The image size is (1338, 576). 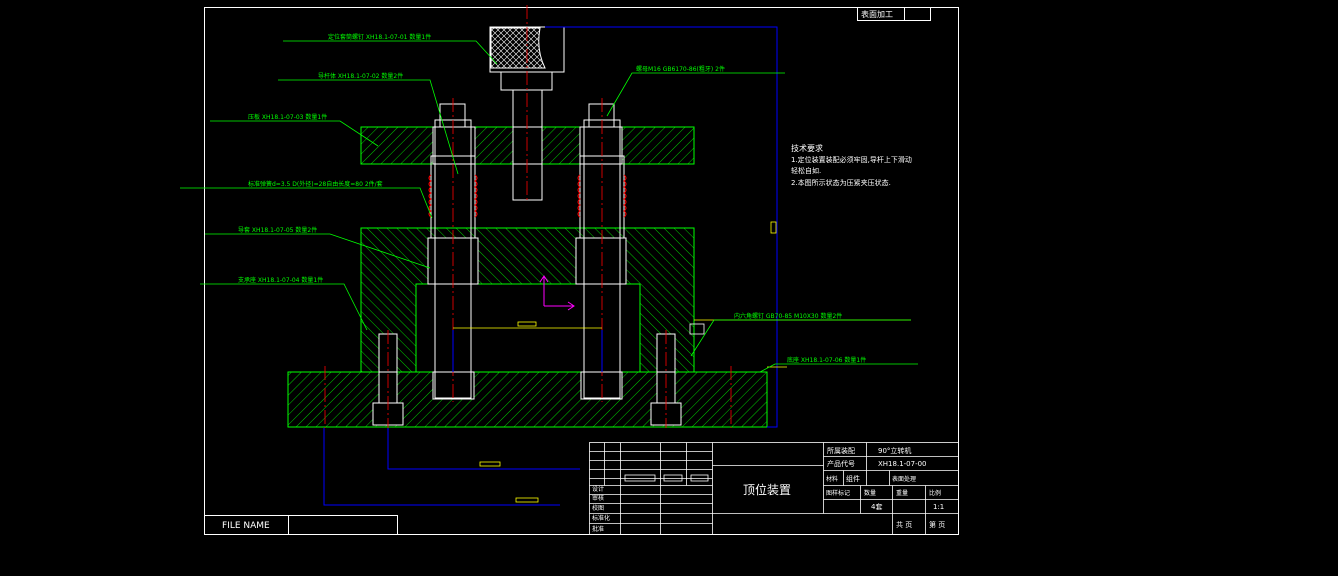 What do you see at coordinates (527, 145) in the screenshot?
I see `pressing-plate` at bounding box center [527, 145].